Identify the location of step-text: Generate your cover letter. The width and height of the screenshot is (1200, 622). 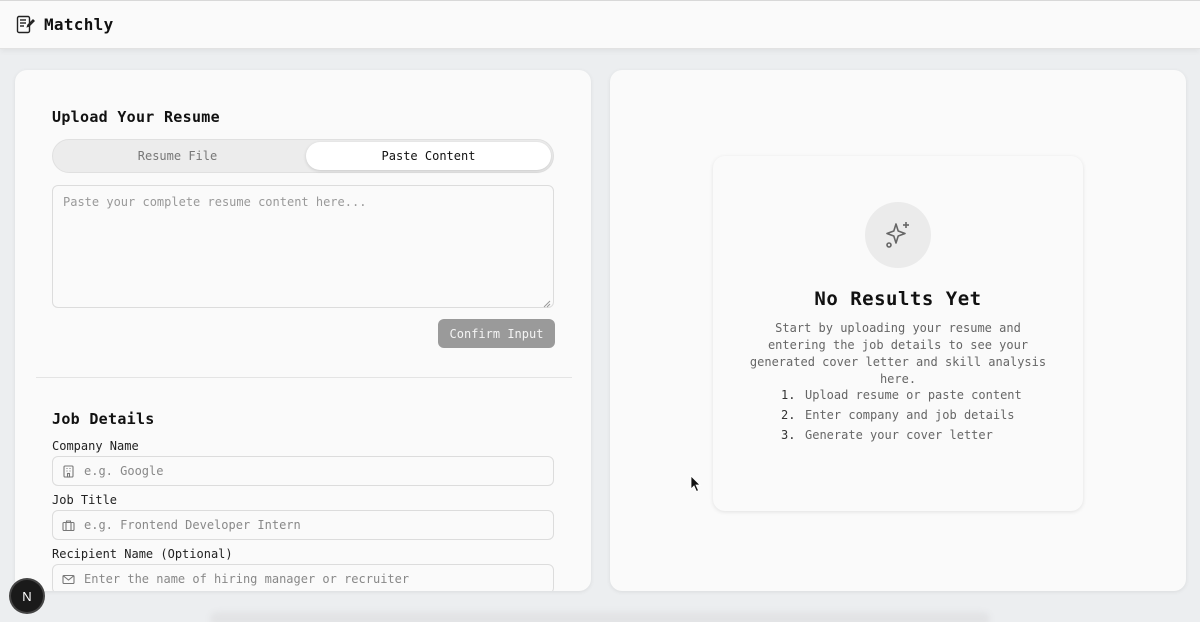
(899, 435).